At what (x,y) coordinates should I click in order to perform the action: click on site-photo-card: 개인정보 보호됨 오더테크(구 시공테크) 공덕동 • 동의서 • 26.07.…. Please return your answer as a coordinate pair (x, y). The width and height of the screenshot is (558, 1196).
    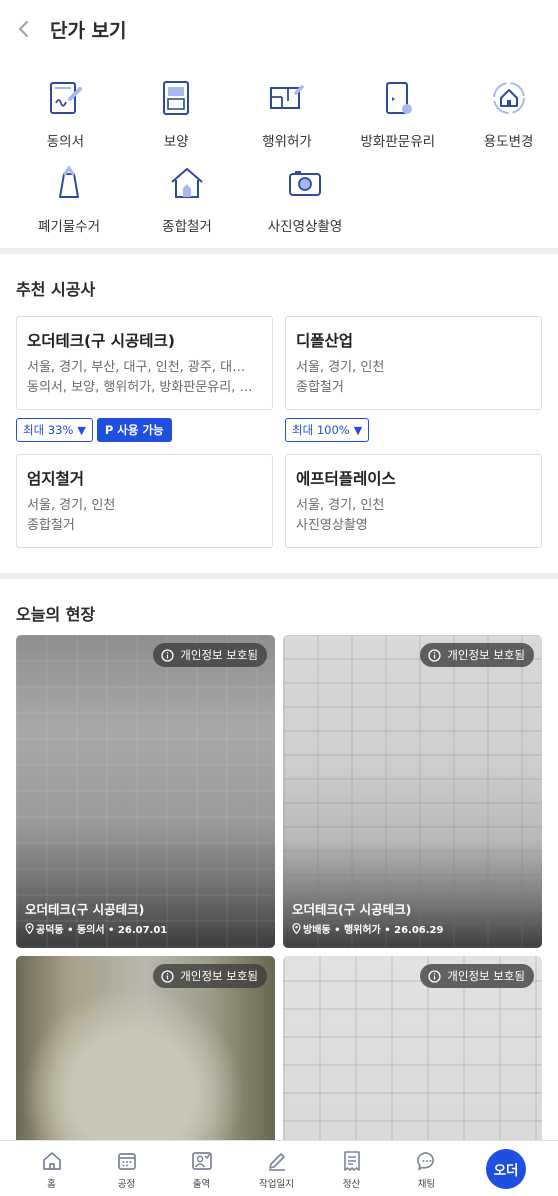
    Looking at the image, I should click on (145, 791).